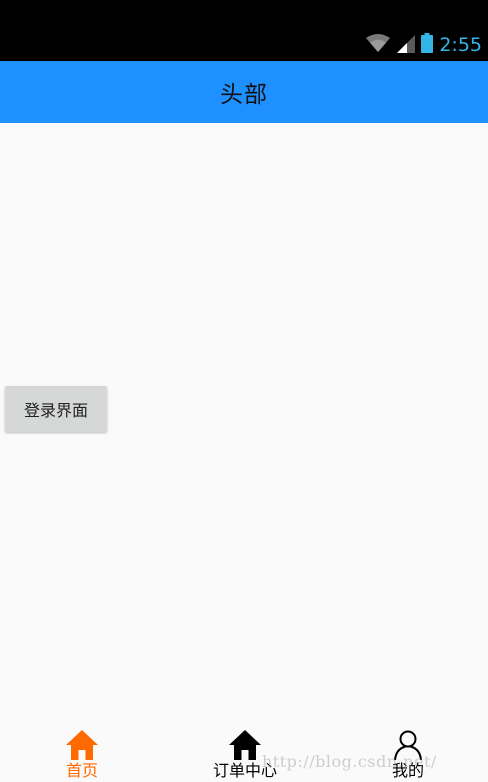  What do you see at coordinates (349, 761) in the screenshot?
I see `watermark-text: http://blog.csdn.net/` at bounding box center [349, 761].